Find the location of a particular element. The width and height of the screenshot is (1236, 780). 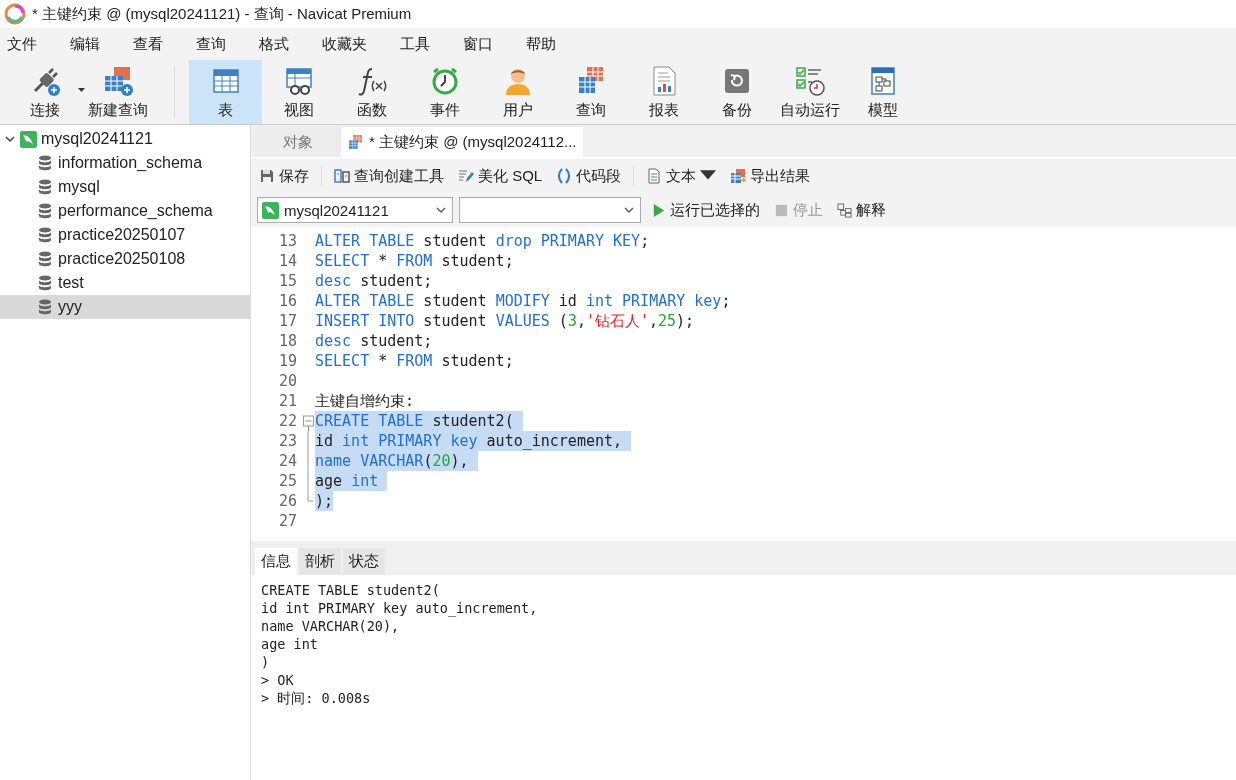

toolbar-button: 视图 is located at coordinates (298, 92).